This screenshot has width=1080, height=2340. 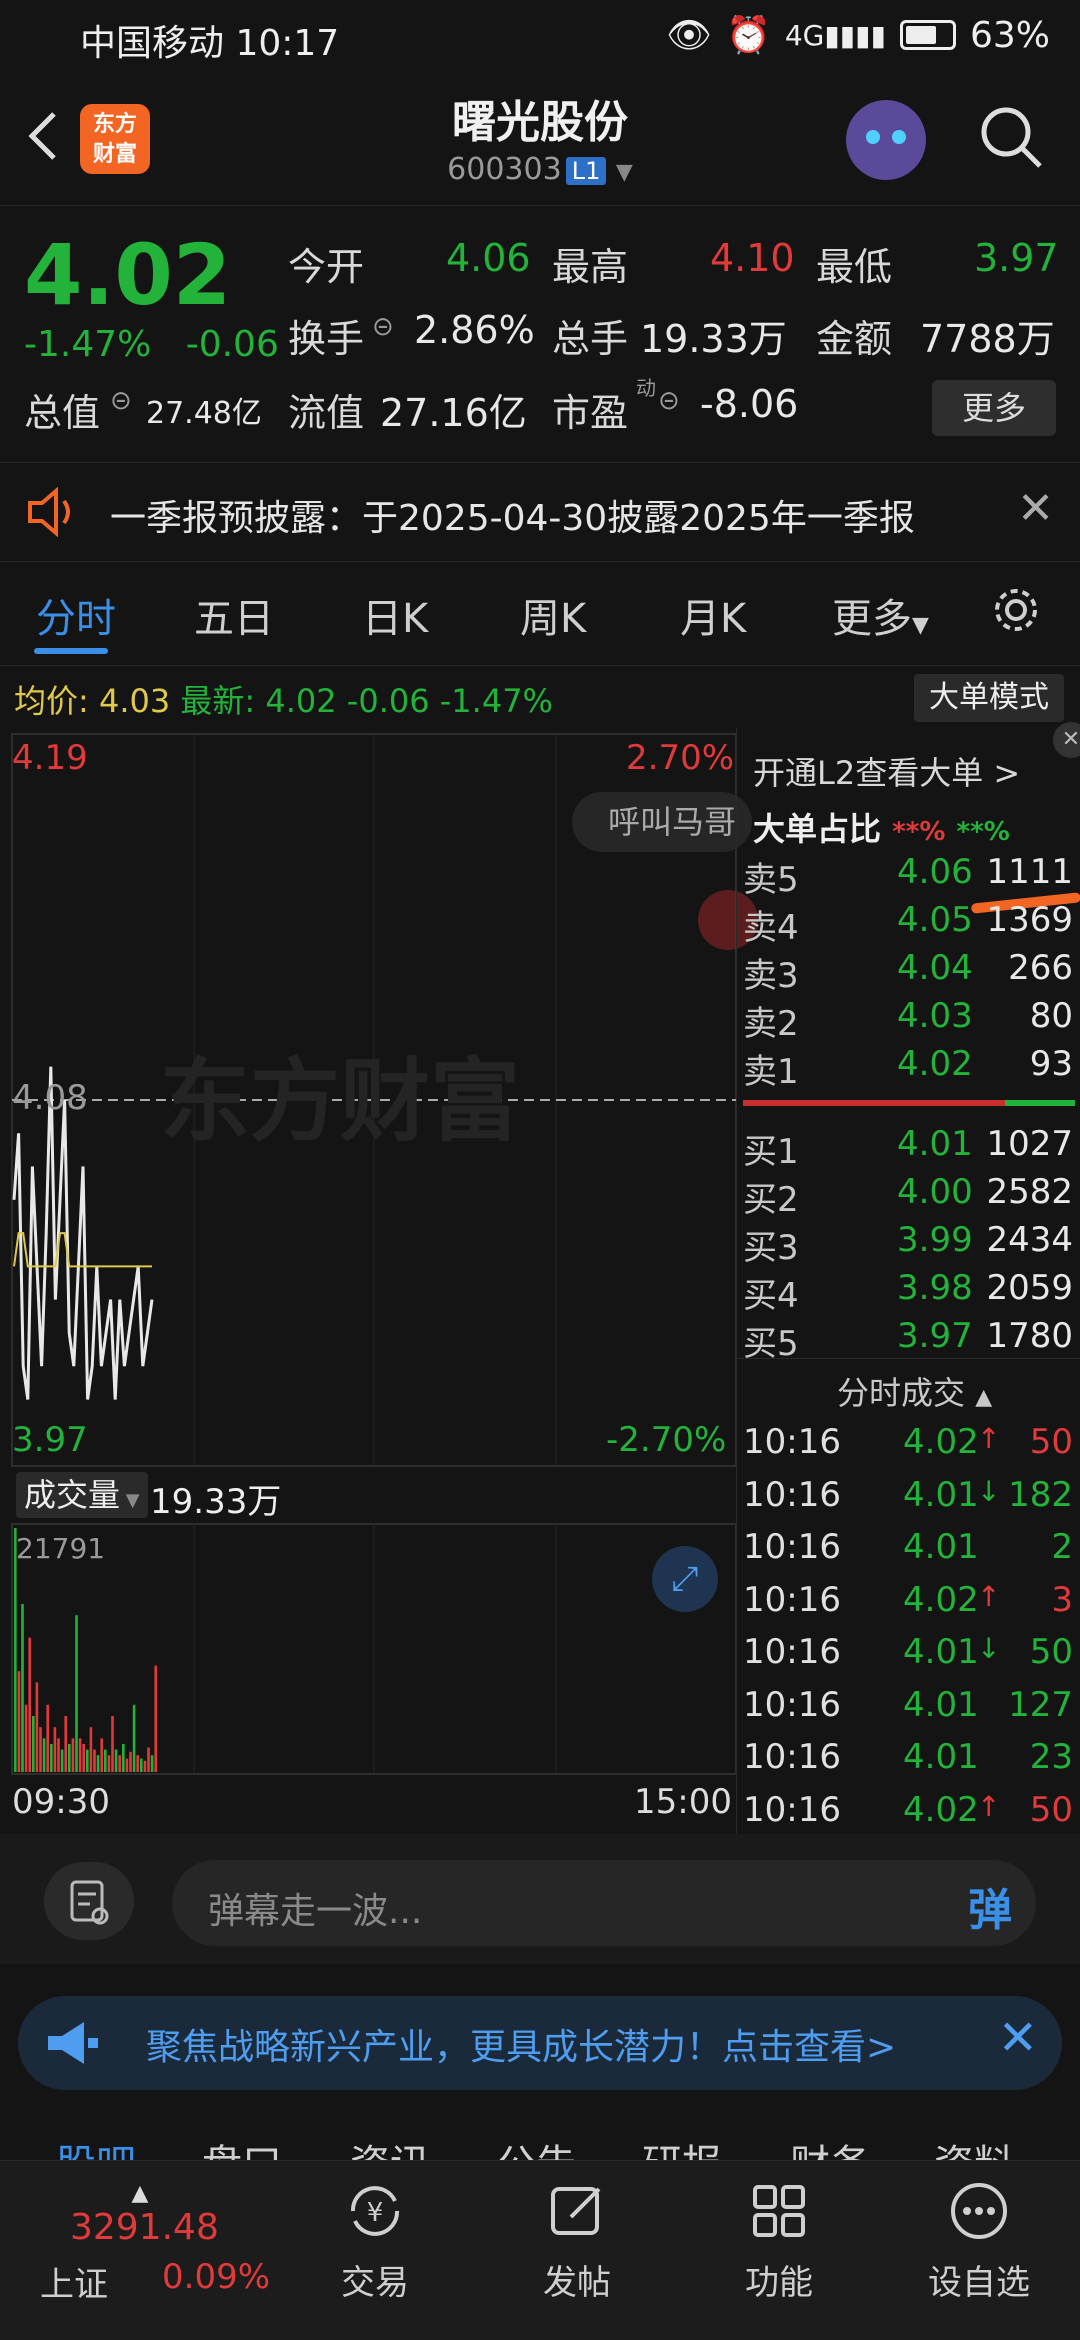 What do you see at coordinates (50, 1440) in the screenshot?
I see `y-min-label: 3.97` at bounding box center [50, 1440].